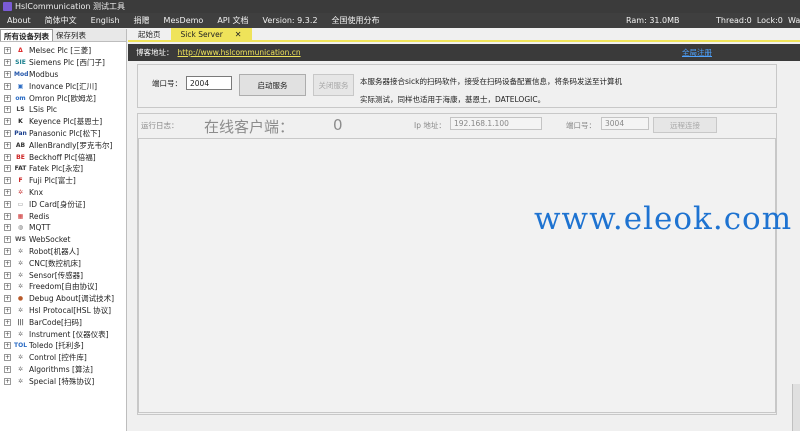 Image resolution: width=800 pixels, height=431 pixels. What do you see at coordinates (209, 83) in the screenshot?
I see `port-input: 2004` at bounding box center [209, 83].